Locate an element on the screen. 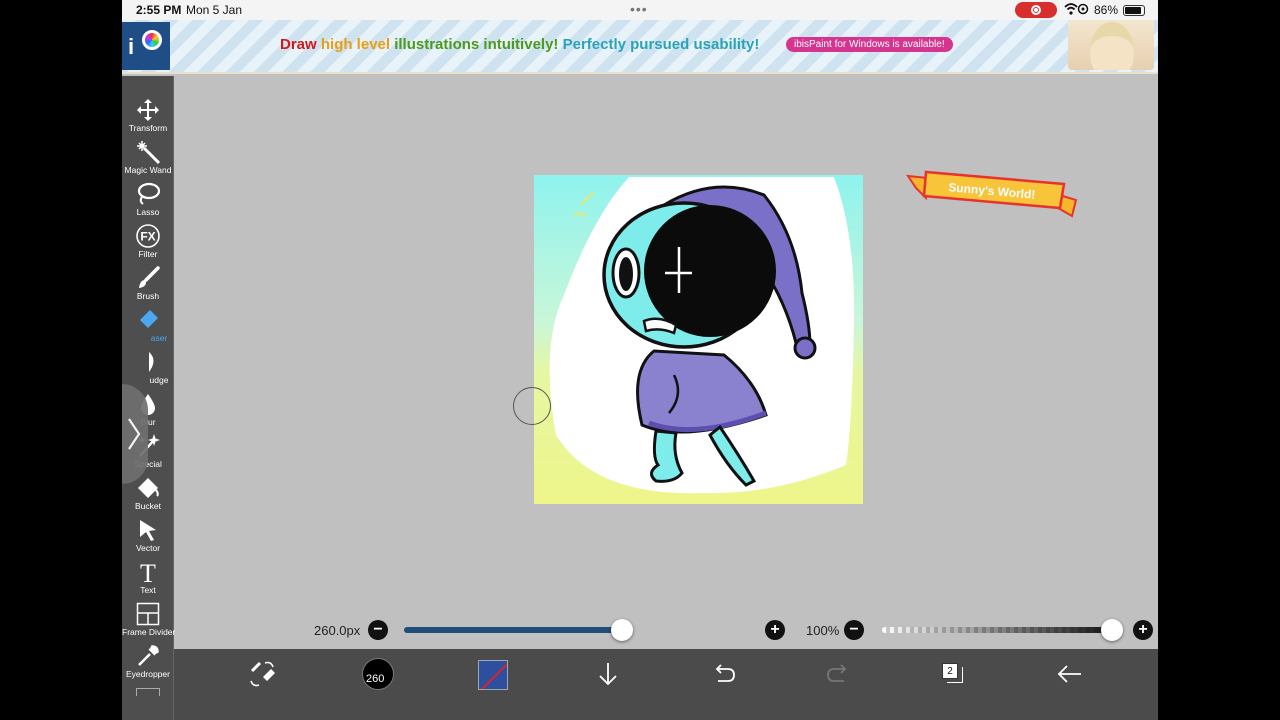 This screenshot has height=720, width=1280. svg-text: T is located at coordinates (148, 572).